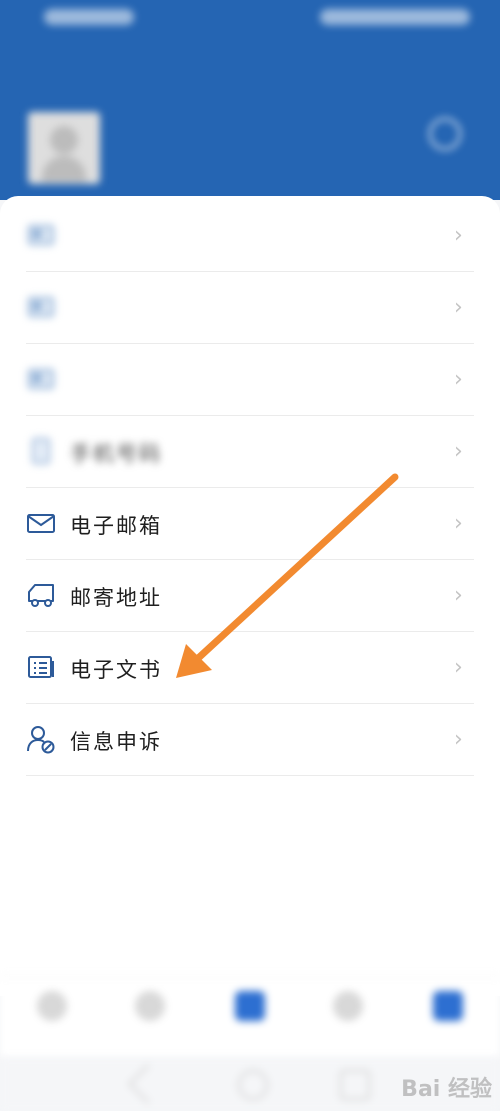  Describe the element at coordinates (116, 526) in the screenshot. I see `list-item-label: 电子邮箱` at that location.